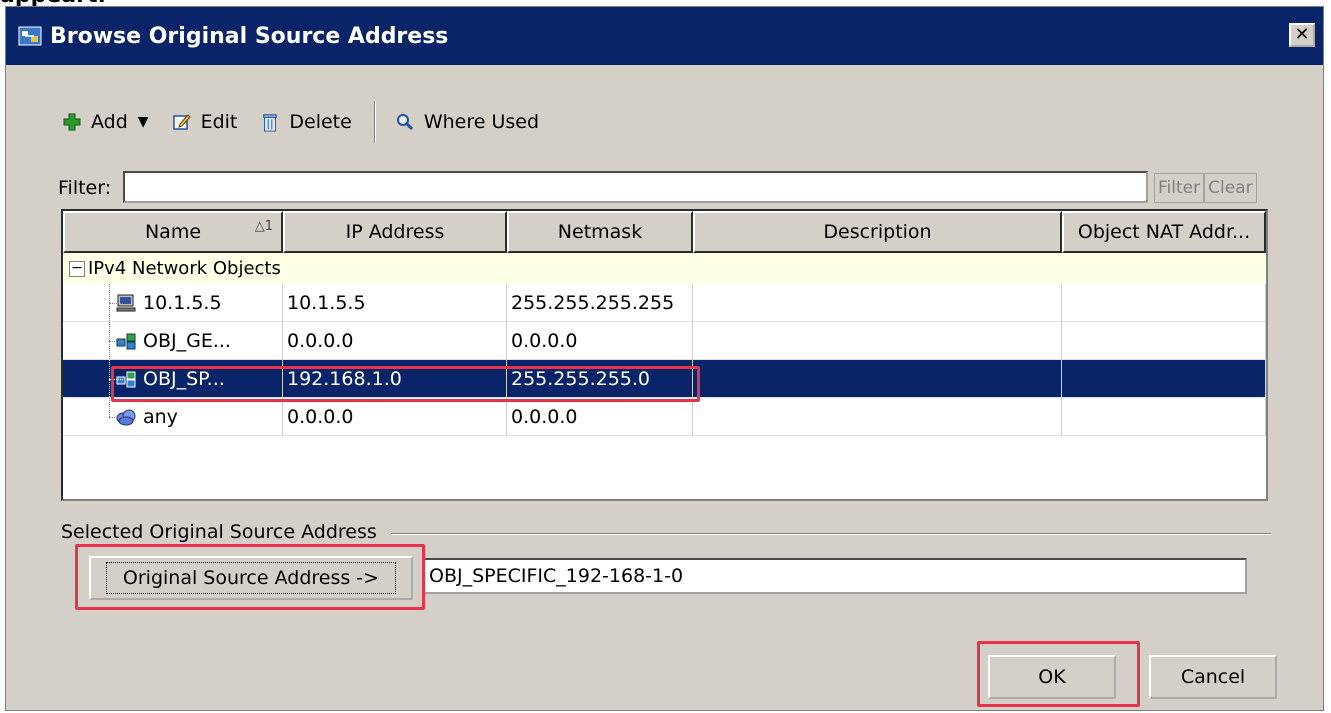 This screenshot has width=1331, height=713. What do you see at coordinates (481, 122) in the screenshot?
I see `where-used-label: Where Used` at bounding box center [481, 122].